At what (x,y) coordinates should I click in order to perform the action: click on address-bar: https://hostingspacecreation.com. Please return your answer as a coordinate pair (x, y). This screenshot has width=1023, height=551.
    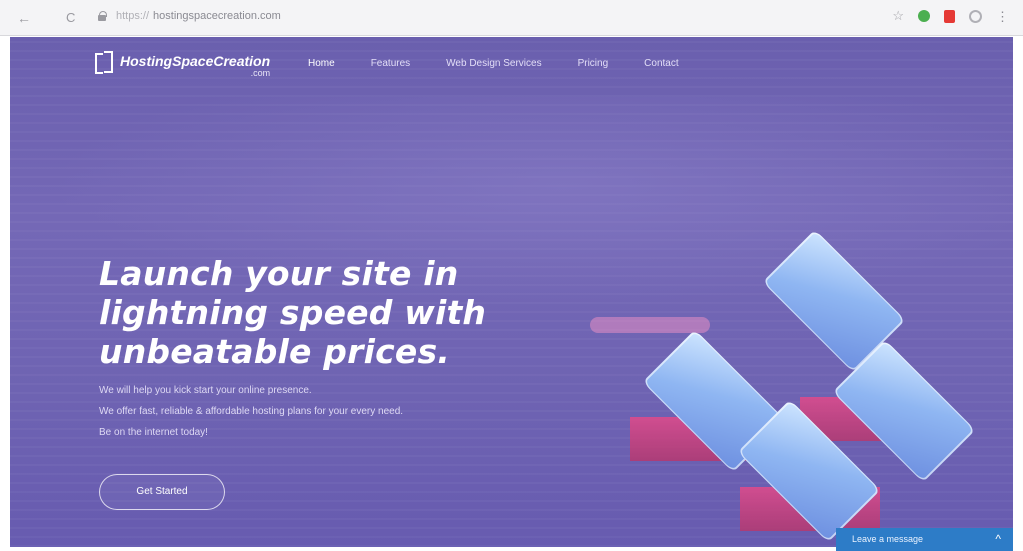
    Looking at the image, I should click on (198, 16).